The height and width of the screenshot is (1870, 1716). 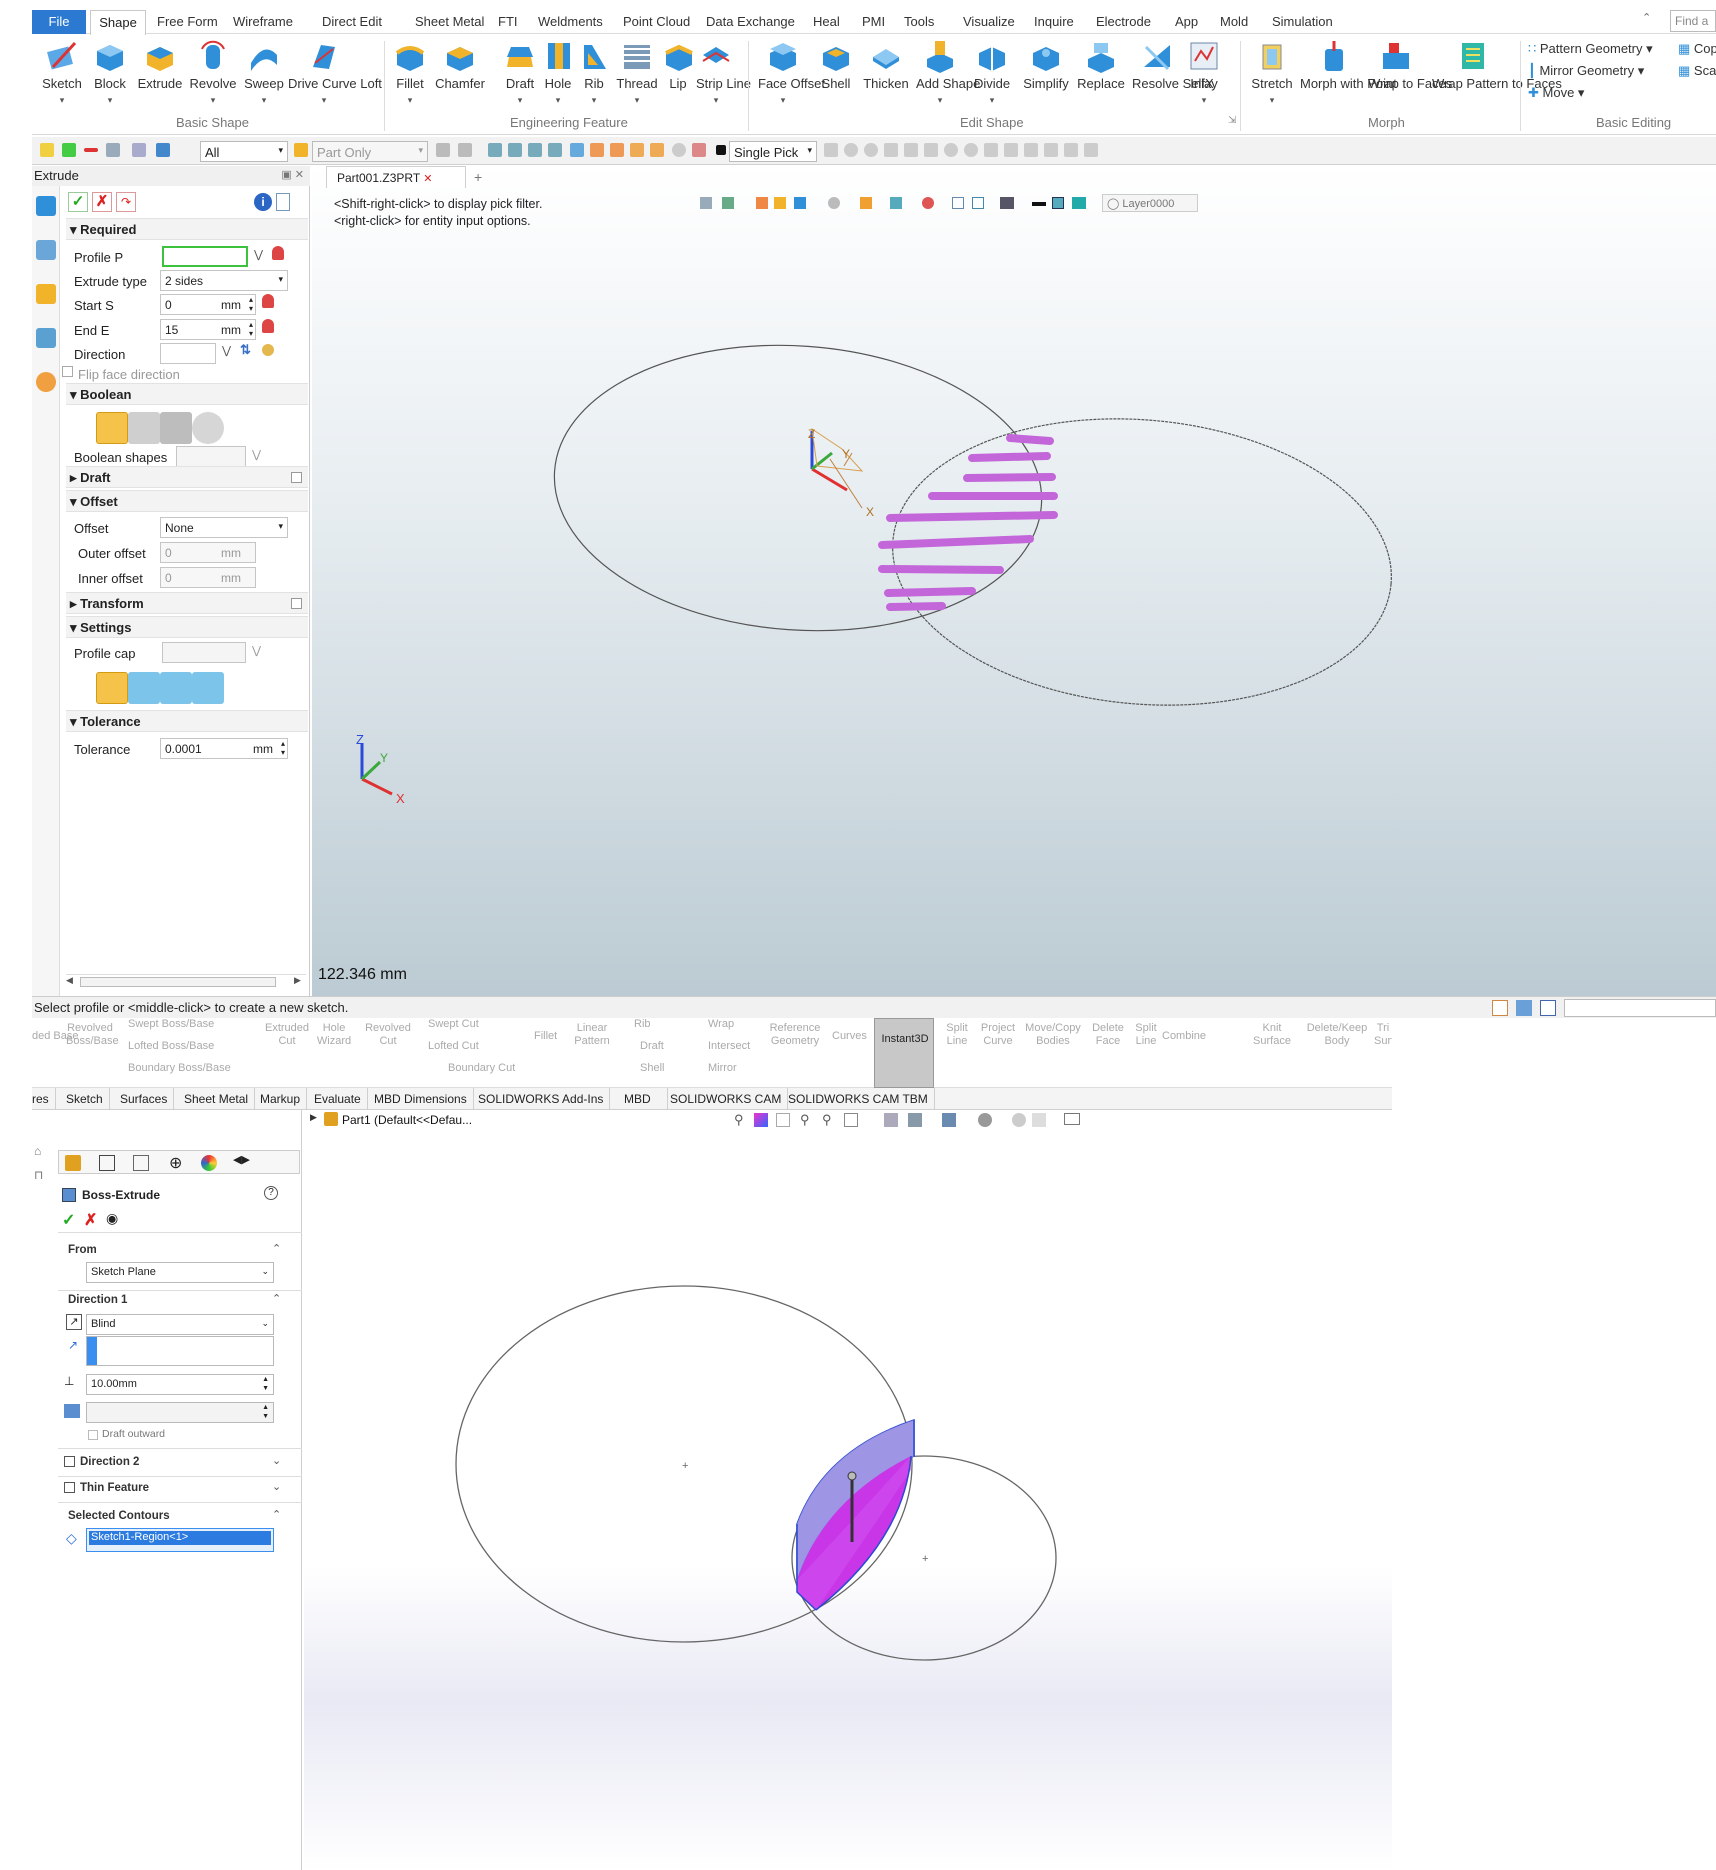 What do you see at coordinates (180, 1540) in the screenshot?
I see `contours-selection-box: Sketch1-Region<1>` at bounding box center [180, 1540].